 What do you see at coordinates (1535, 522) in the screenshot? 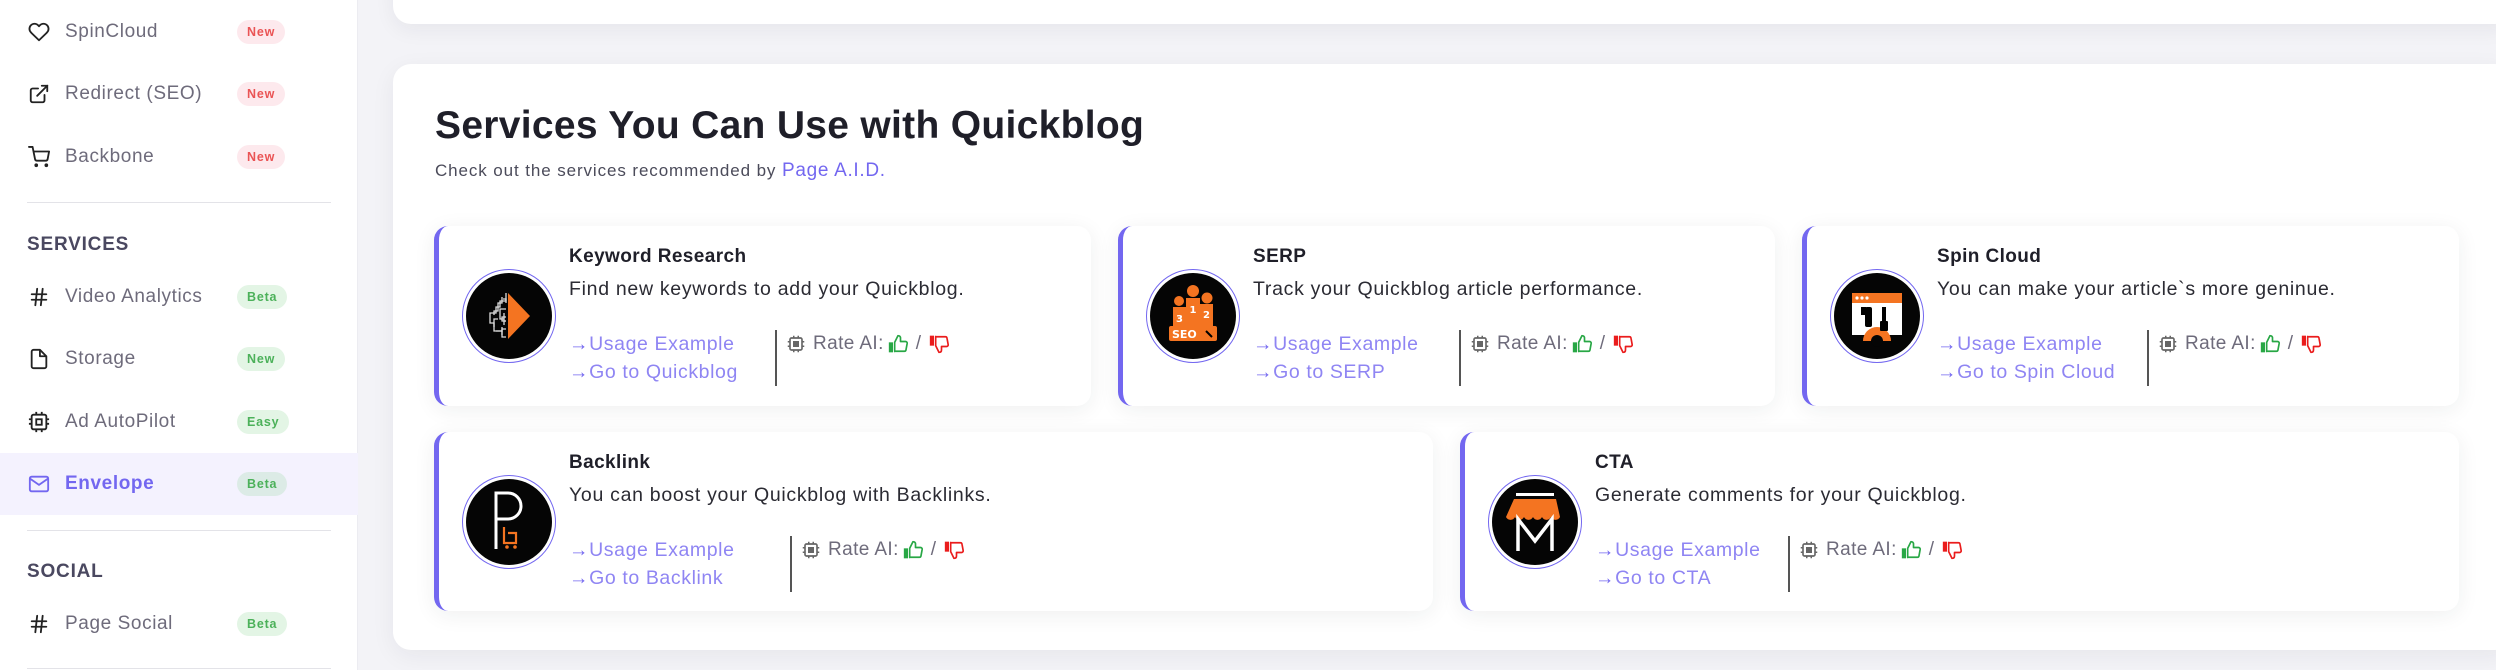
I see `cta-store-logo` at bounding box center [1535, 522].